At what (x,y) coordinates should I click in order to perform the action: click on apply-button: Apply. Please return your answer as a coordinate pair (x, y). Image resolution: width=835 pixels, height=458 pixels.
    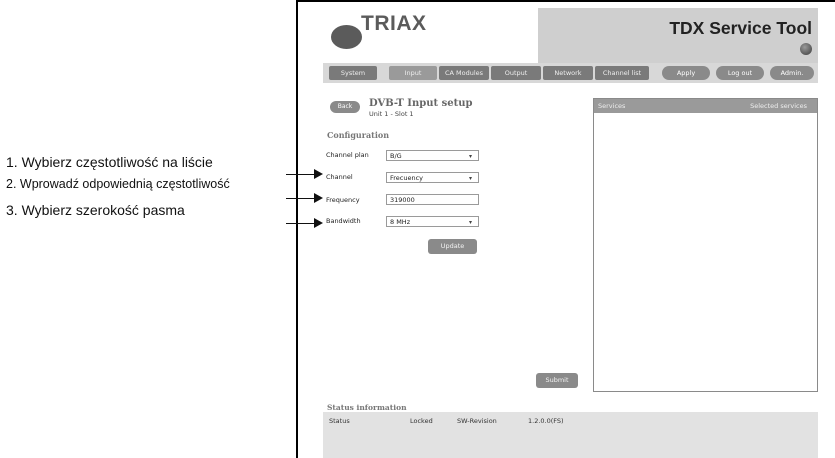
    Looking at the image, I should click on (686, 73).